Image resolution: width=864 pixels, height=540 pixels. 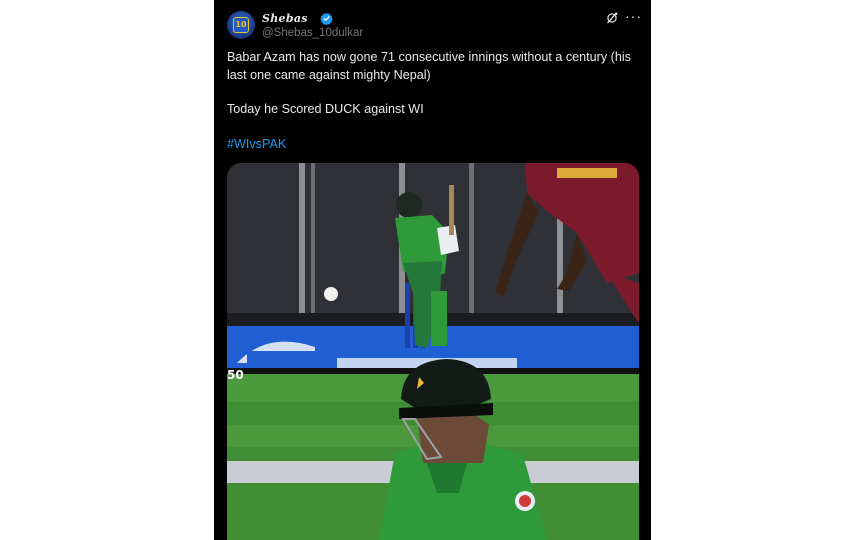 I want to click on tweet-text-line-2: Today he Scored DUCK against WI, so click(x=325, y=109).